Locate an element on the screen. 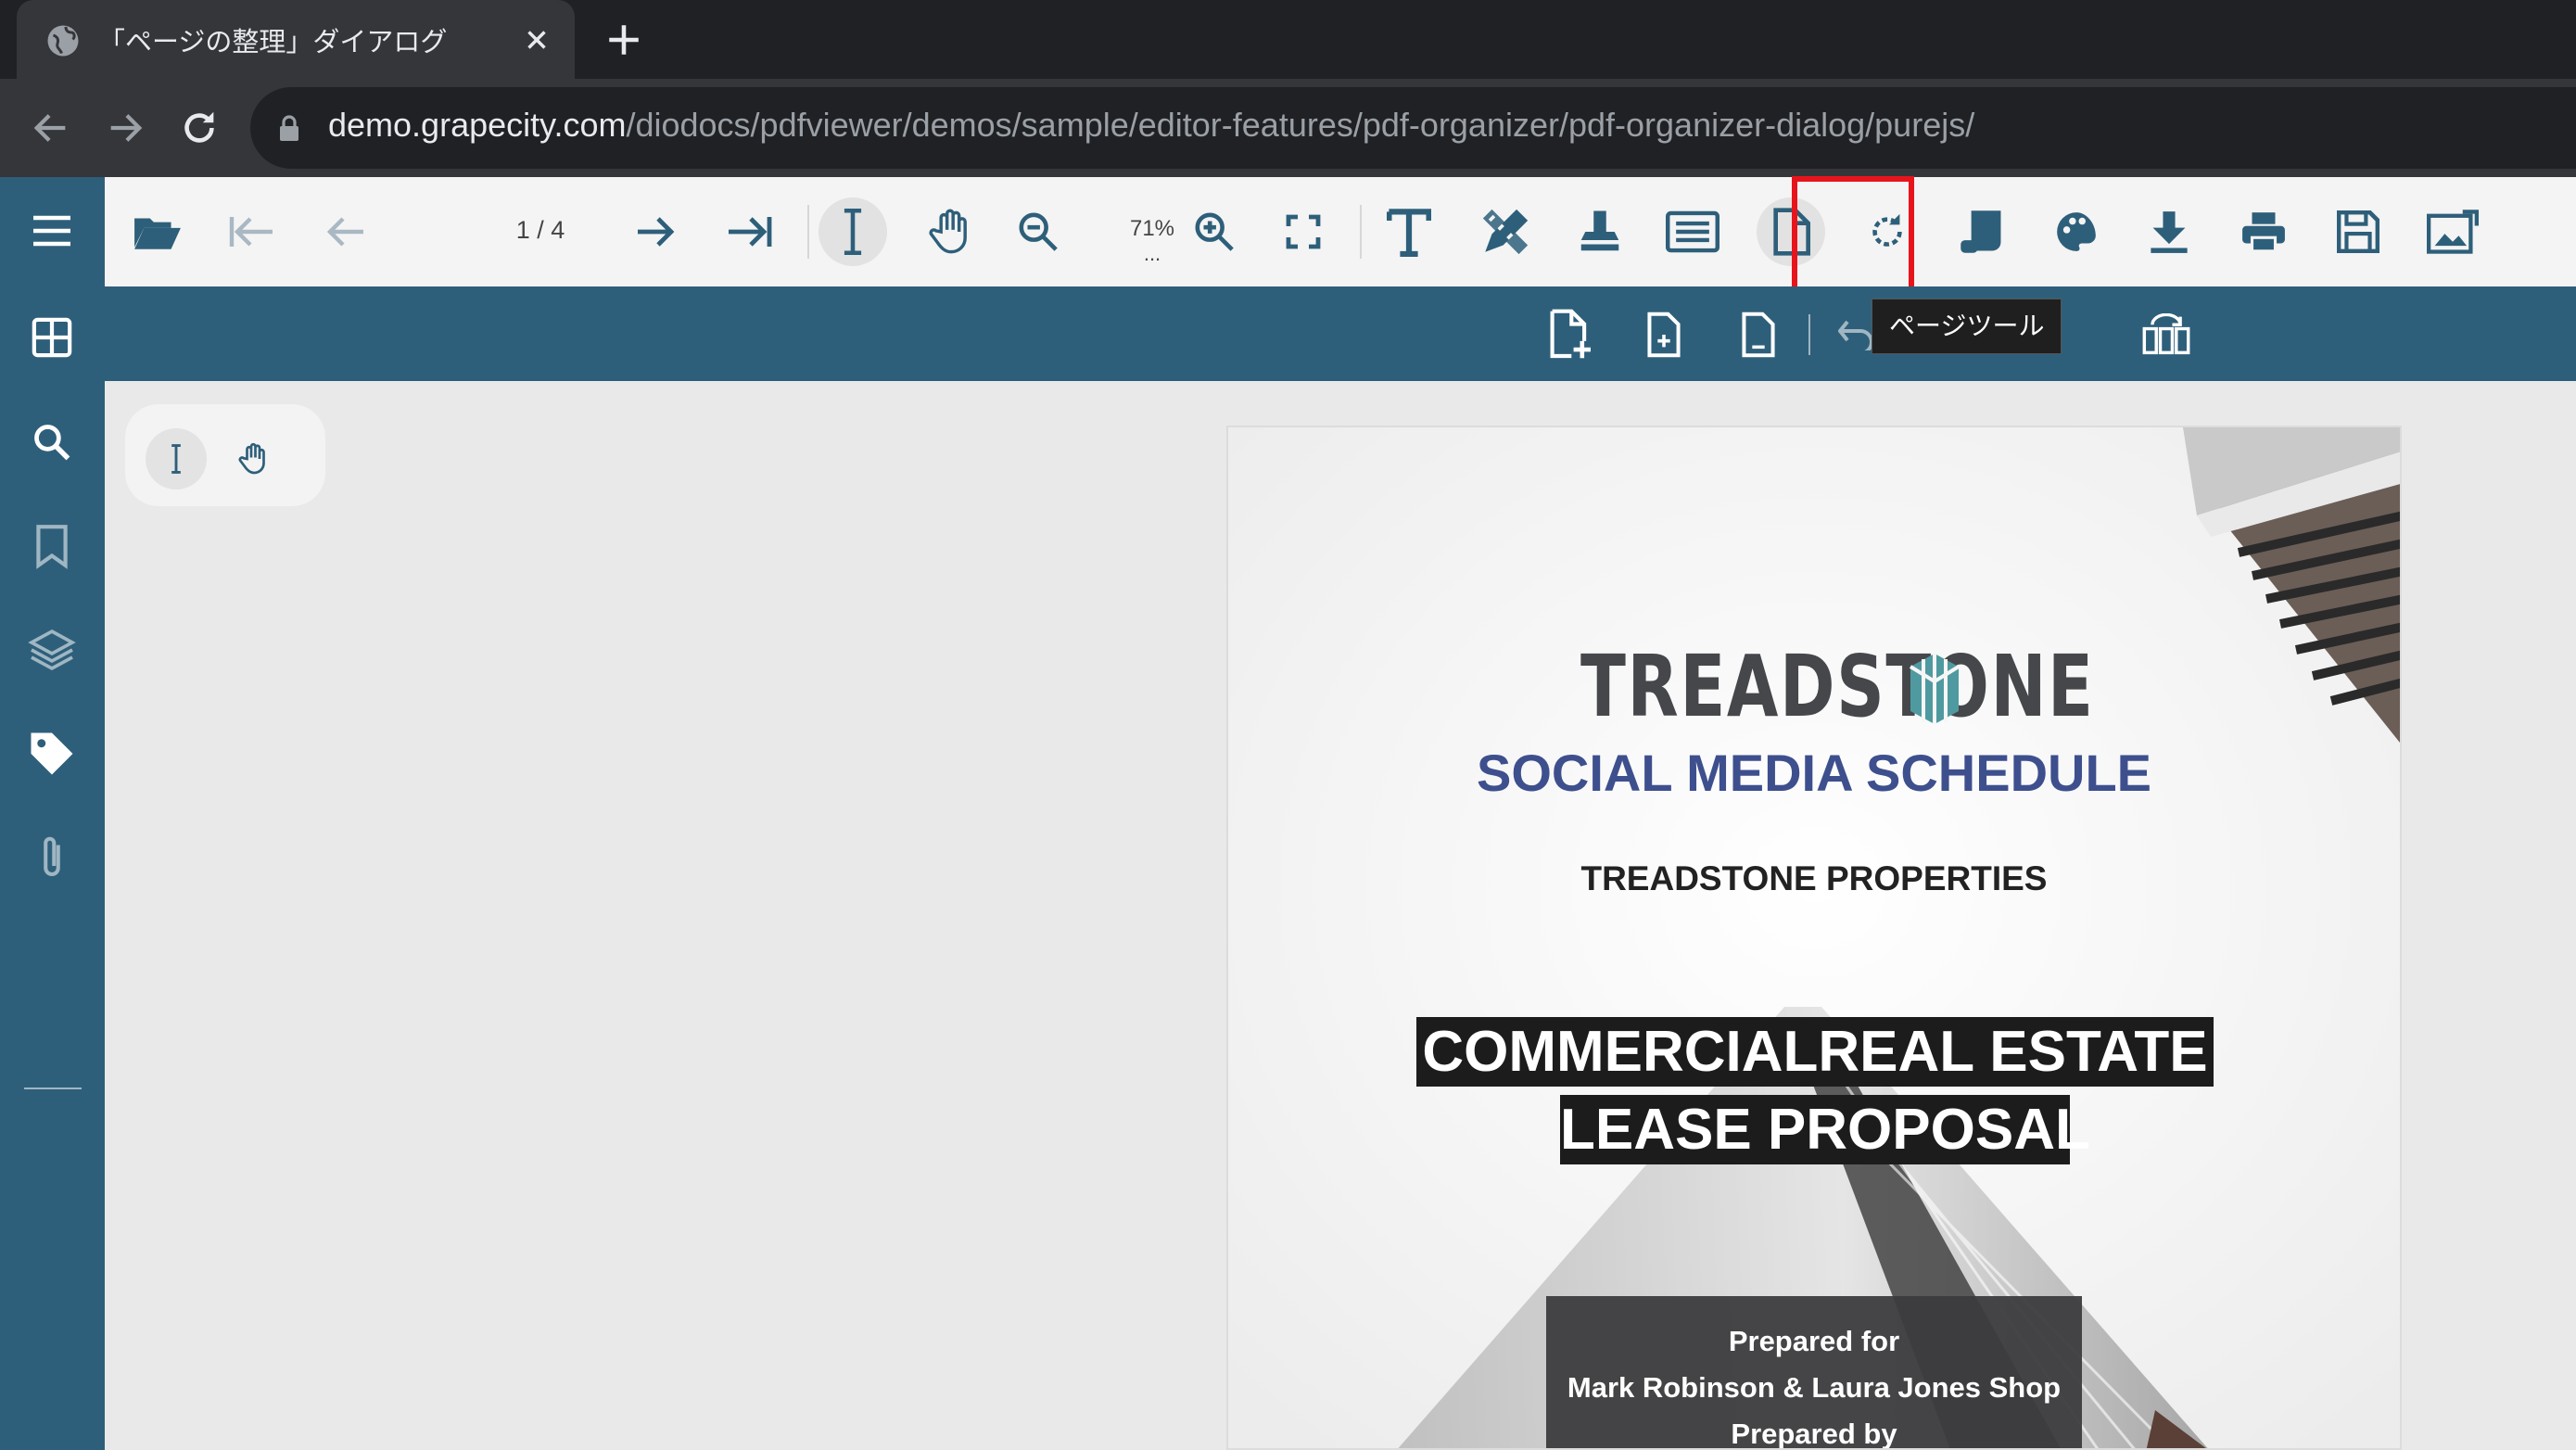 This screenshot has height=1450, width=2576. organize-pages-icon is located at coordinates (2166, 334).